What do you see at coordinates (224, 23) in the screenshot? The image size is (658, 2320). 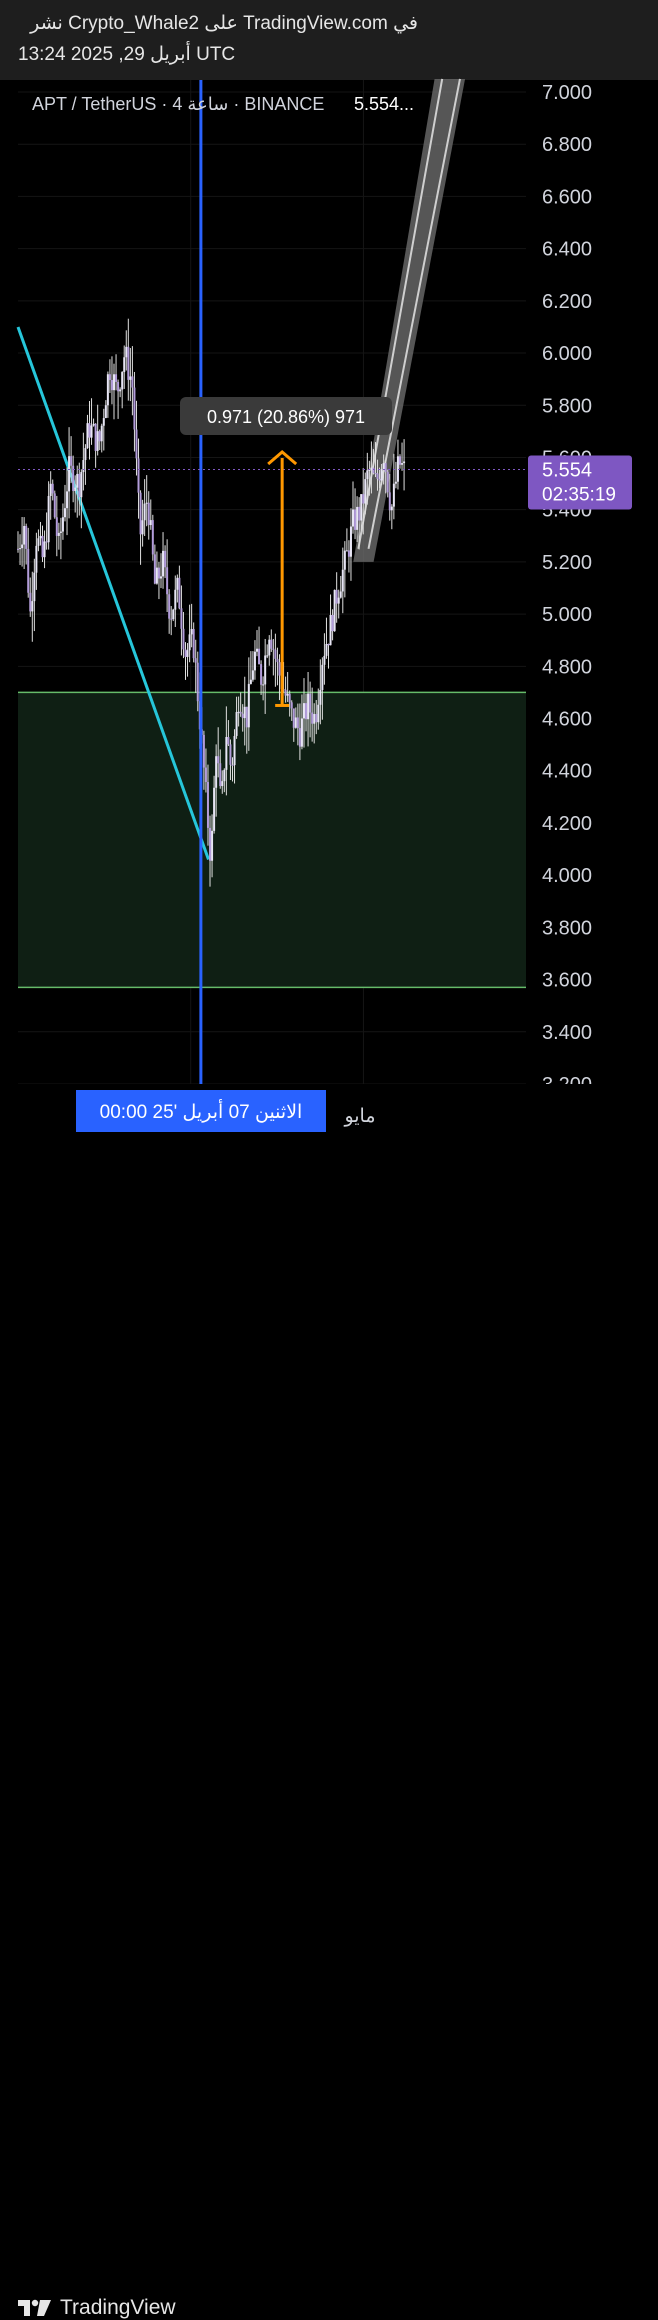 I see `published-by-text: في TradingView.com على Crypto_Whale2 نشر` at bounding box center [224, 23].